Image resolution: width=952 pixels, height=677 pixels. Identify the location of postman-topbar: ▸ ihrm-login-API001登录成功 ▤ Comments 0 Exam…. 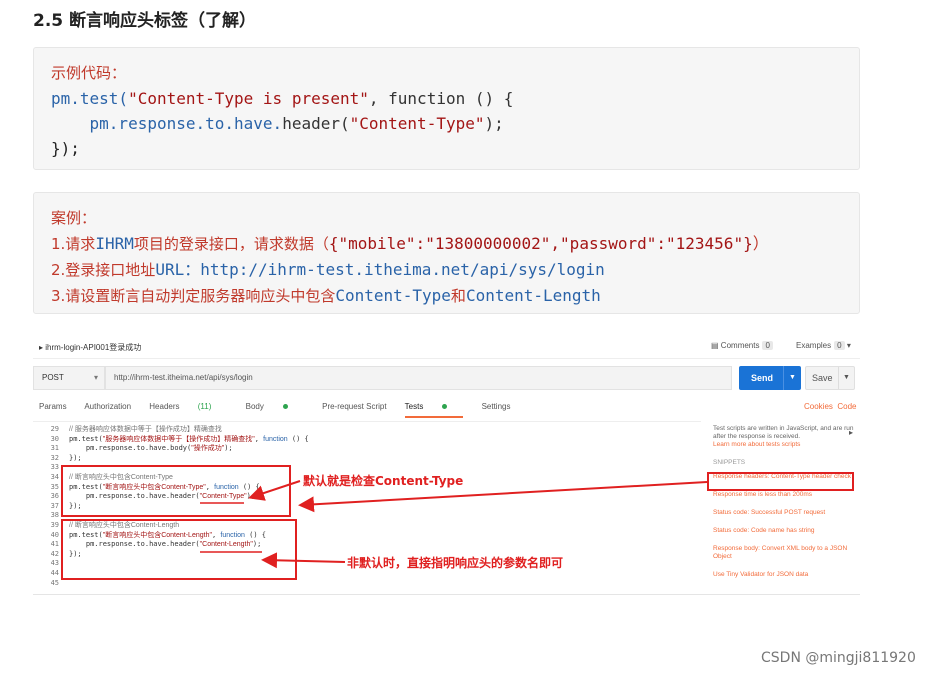
(446, 346).